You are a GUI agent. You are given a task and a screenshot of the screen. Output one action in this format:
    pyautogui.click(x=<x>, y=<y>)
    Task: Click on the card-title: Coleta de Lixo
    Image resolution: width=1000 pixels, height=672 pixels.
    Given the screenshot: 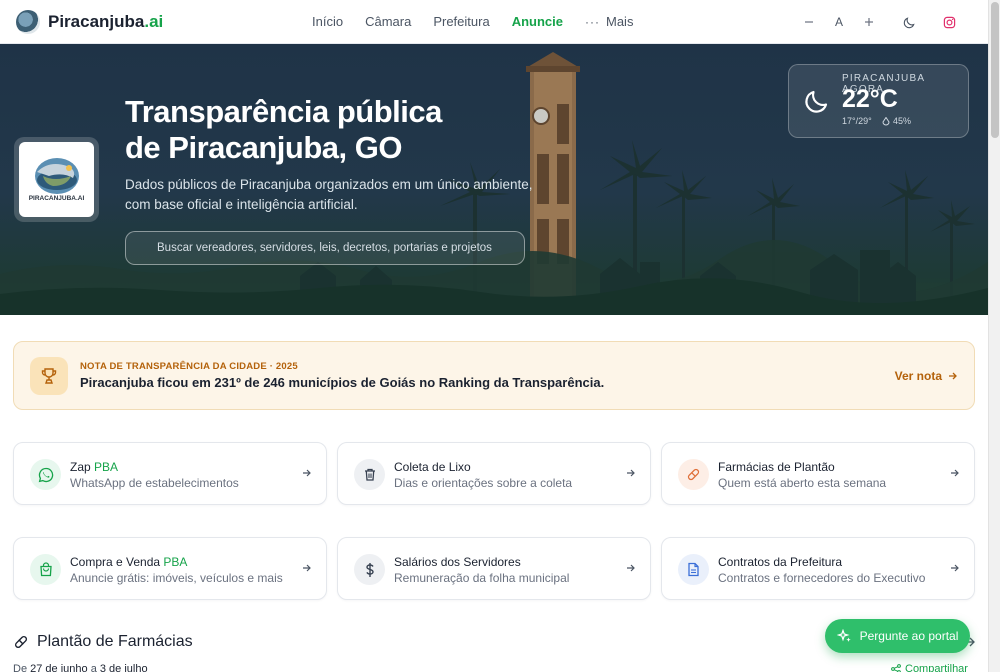 What is the action you would take?
    pyautogui.click(x=432, y=467)
    